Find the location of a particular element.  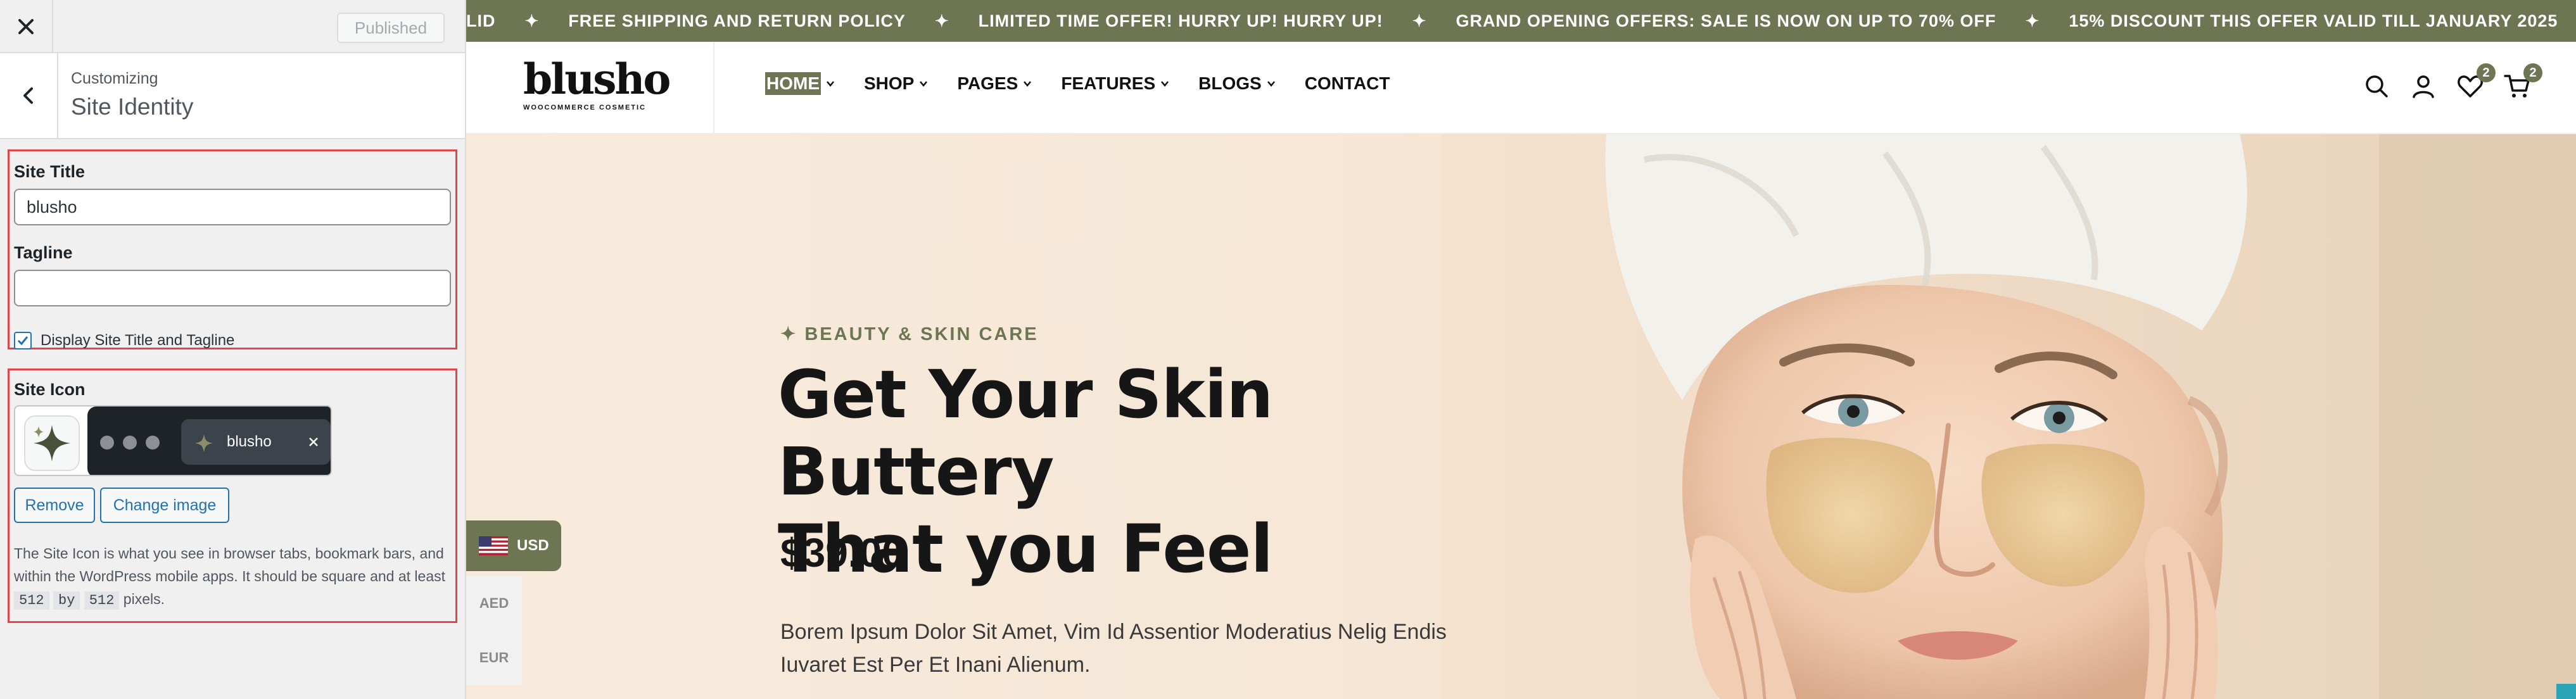

main-nav: HOME SHOP PAGES FEATURES BLOGS CONTACT is located at coordinates (1077, 83).